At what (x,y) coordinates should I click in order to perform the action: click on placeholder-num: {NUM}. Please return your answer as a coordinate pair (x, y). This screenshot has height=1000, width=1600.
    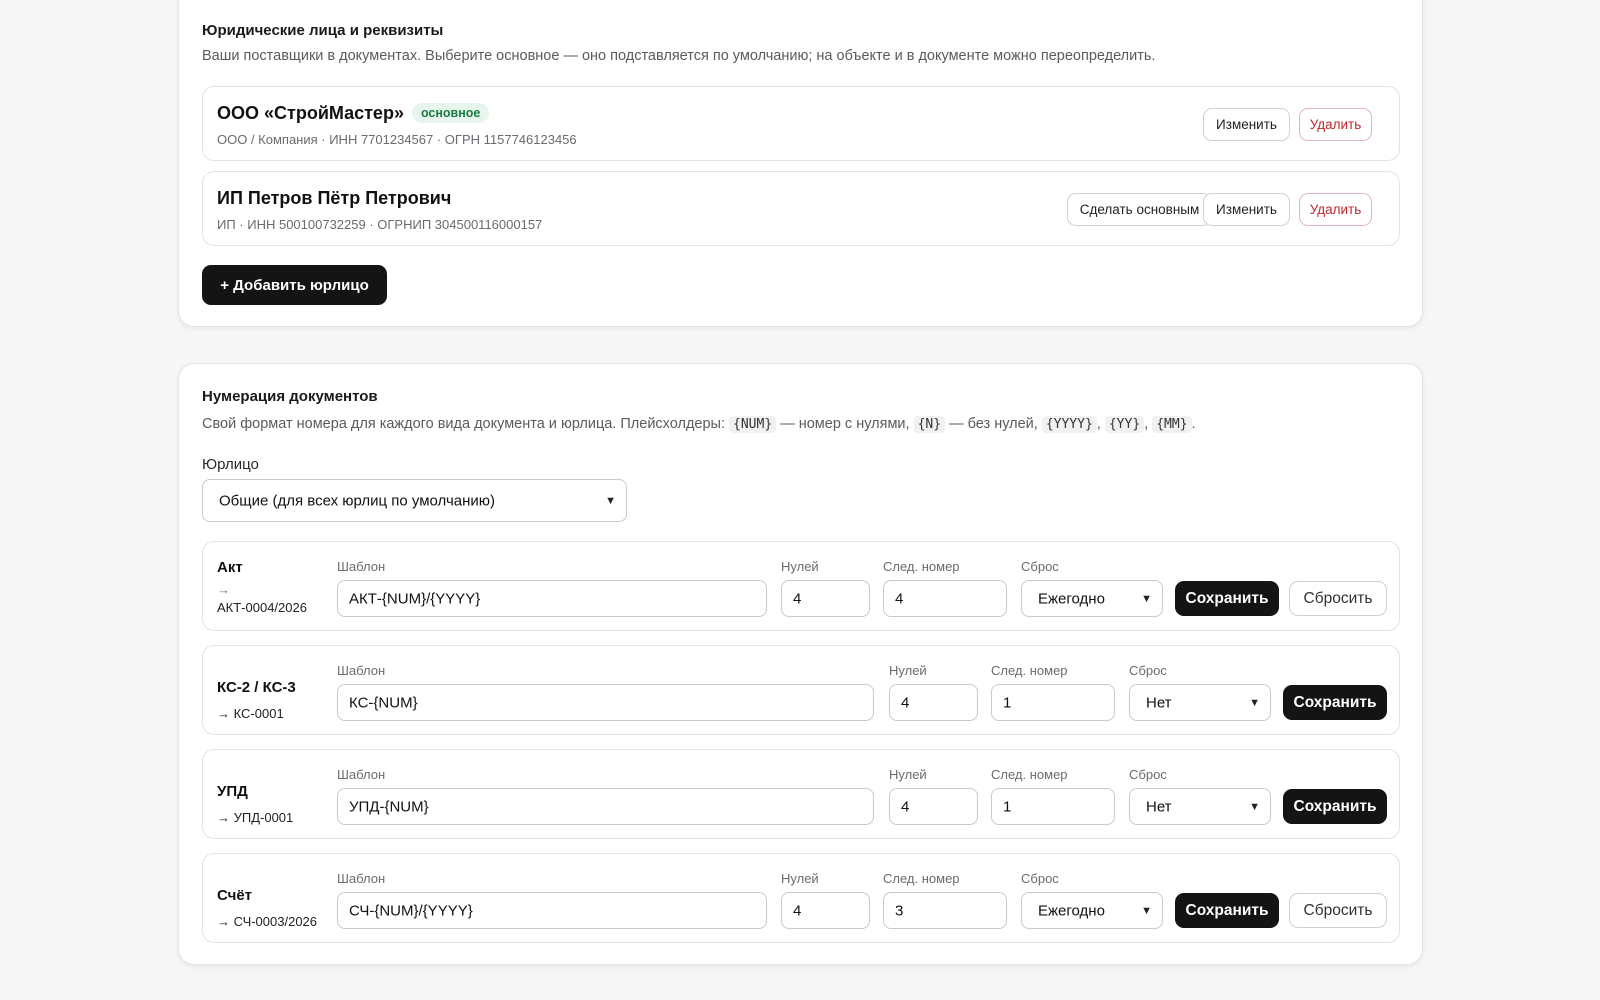
    Looking at the image, I should click on (753, 424).